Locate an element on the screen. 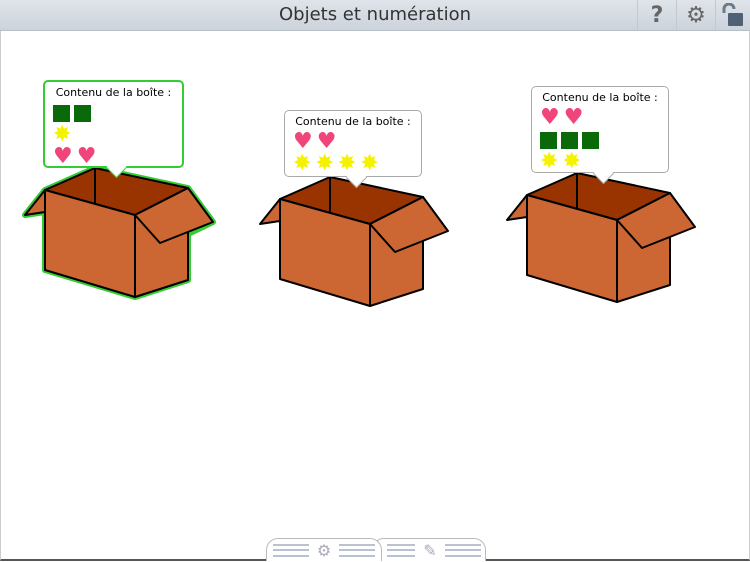 This screenshot has width=750, height=562. lock-button is located at coordinates (732, 15).